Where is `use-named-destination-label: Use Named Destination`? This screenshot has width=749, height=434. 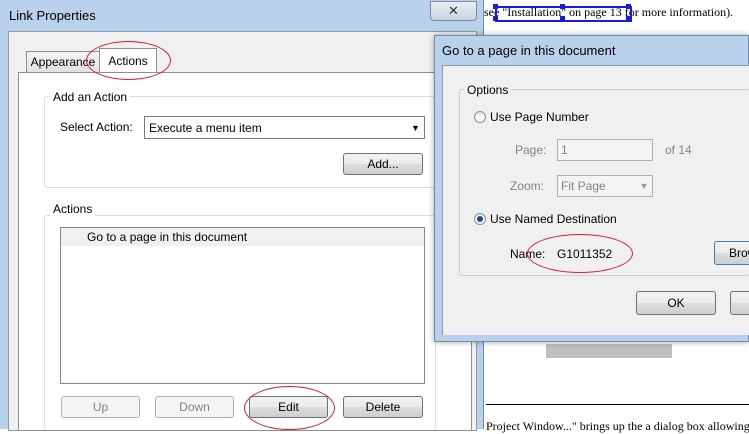 use-named-destination-label: Use Named Destination is located at coordinates (553, 219).